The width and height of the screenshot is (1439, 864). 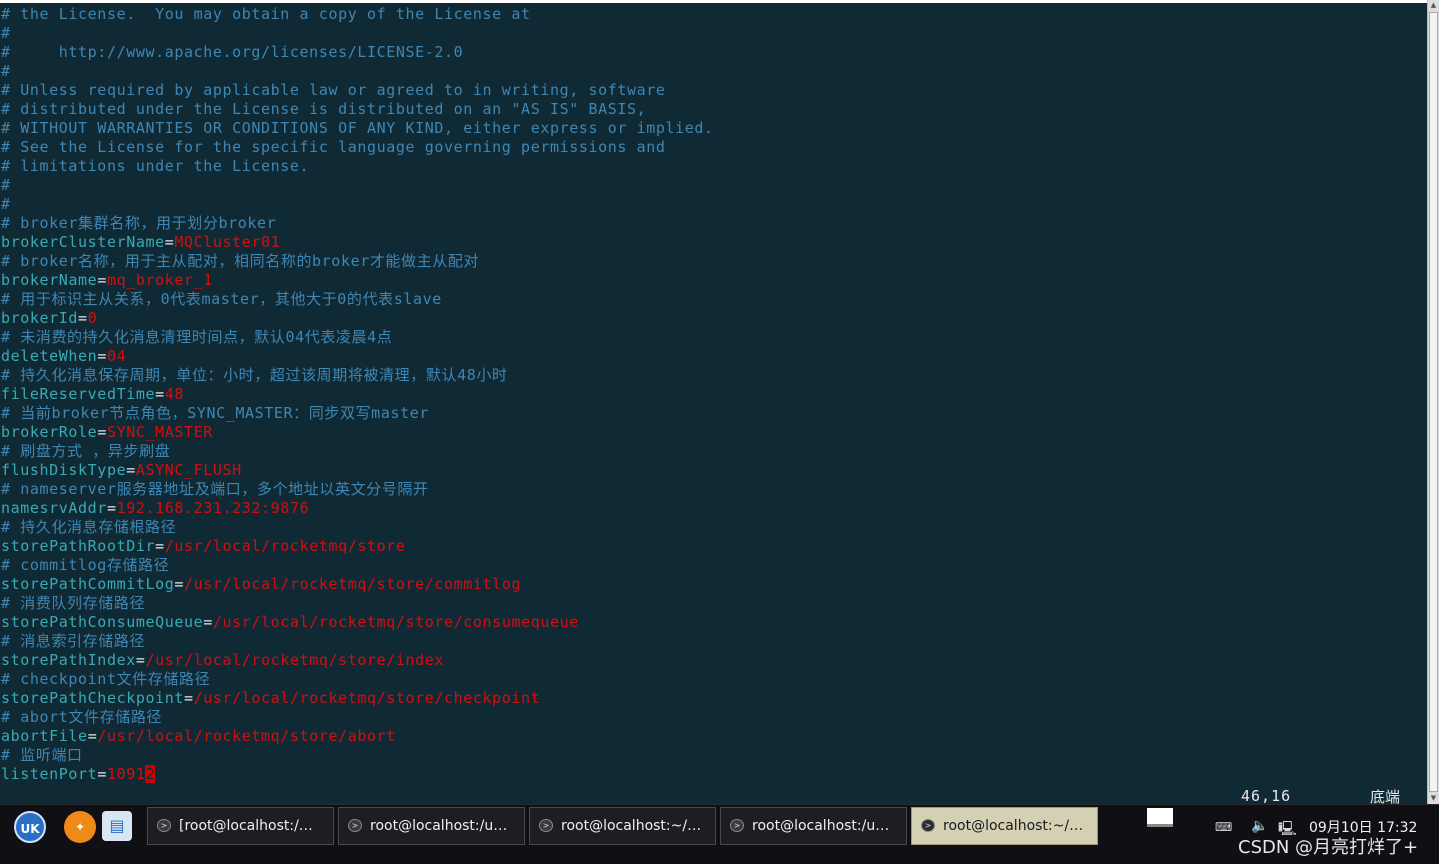 I want to click on comment-line: # 持久化消息存储根路径, so click(x=357, y=527).